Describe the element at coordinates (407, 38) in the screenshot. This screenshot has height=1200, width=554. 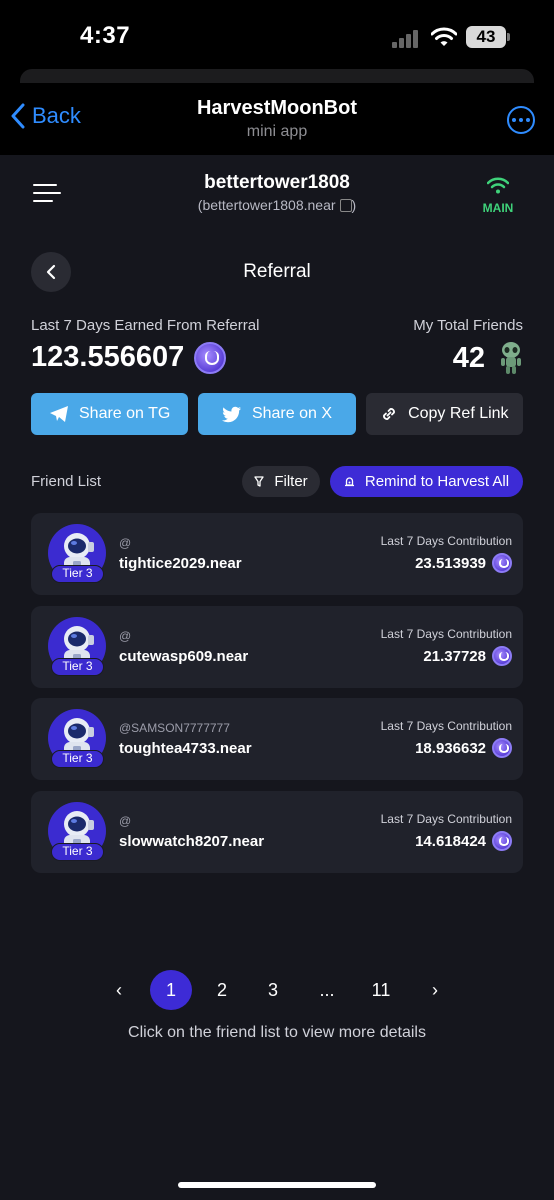
I see `cellular-signal-icon` at that location.